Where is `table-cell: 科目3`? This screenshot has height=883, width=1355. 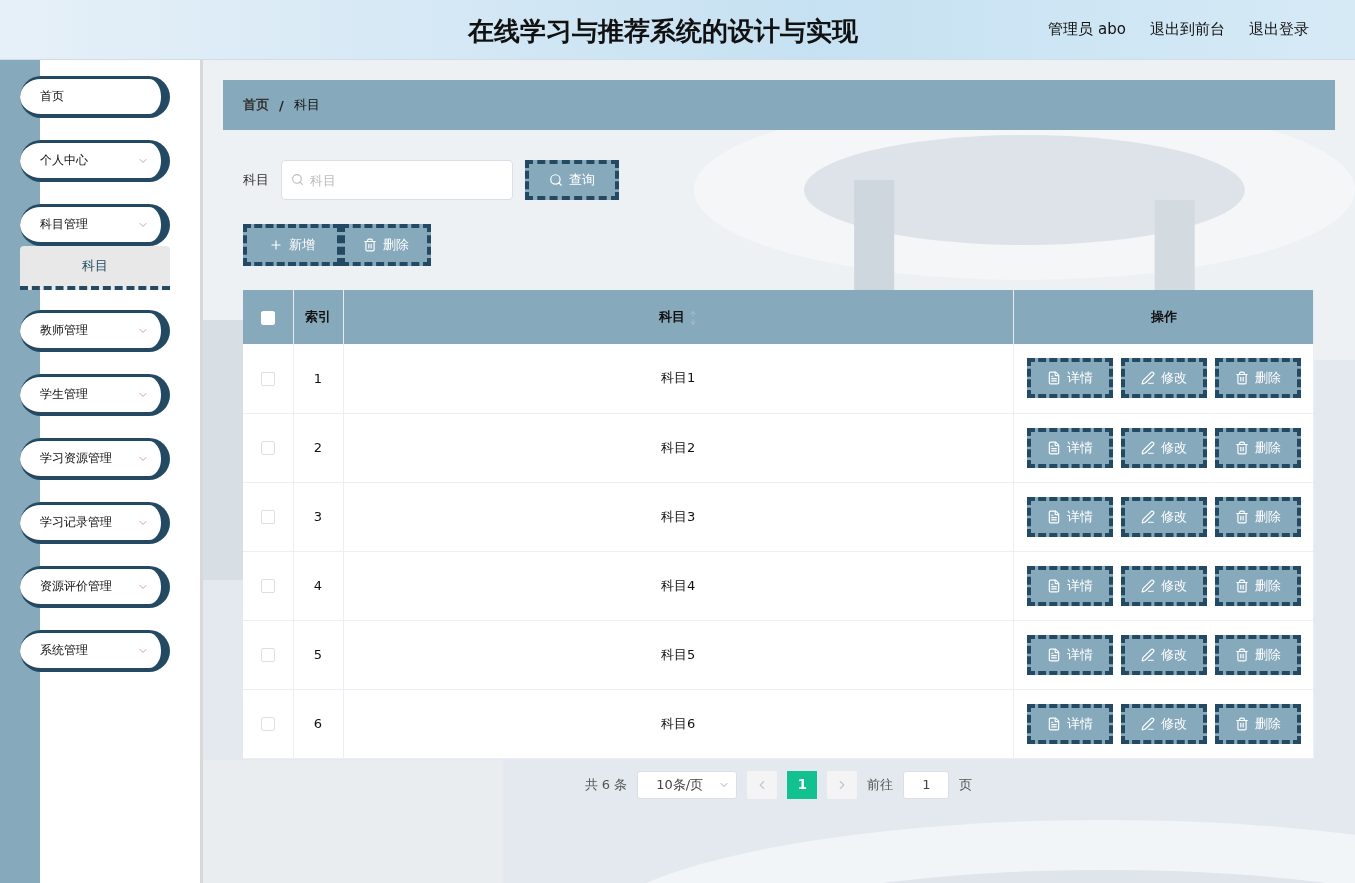
table-cell: 科目3 is located at coordinates (678, 516).